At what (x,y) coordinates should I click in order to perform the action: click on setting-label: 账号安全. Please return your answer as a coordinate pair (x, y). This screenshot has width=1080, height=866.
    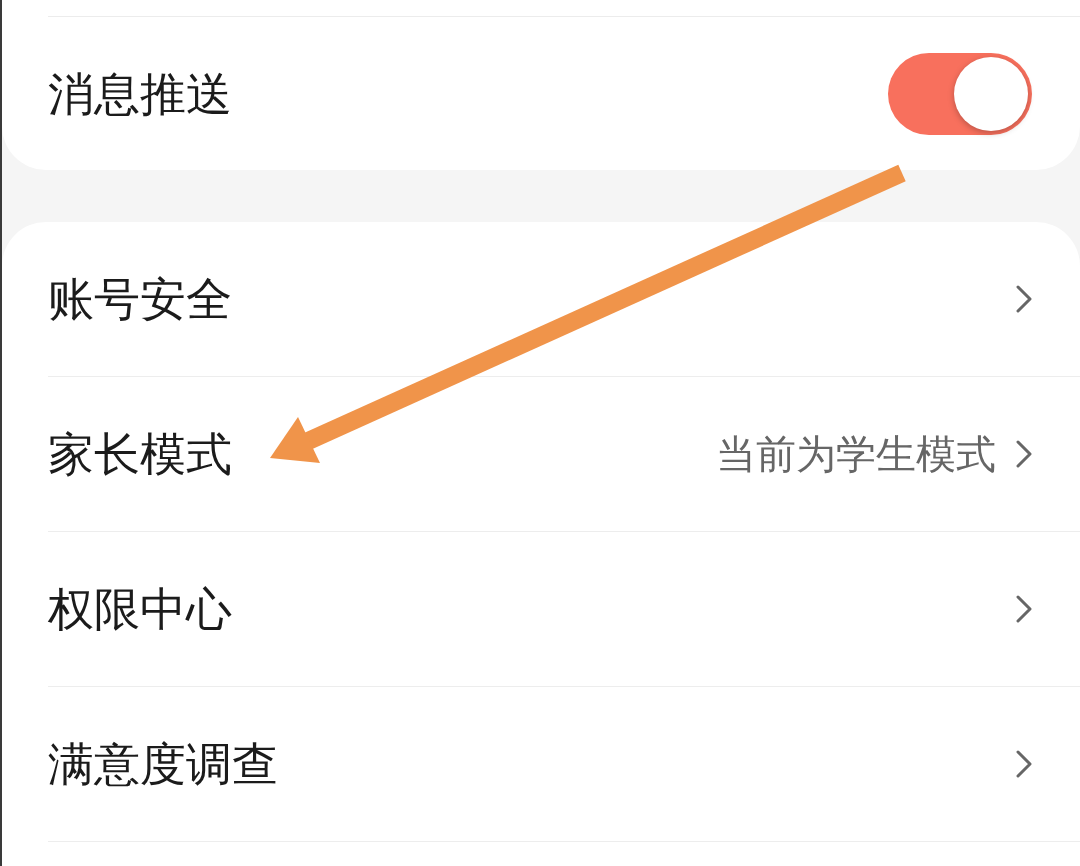
    Looking at the image, I should click on (140, 299).